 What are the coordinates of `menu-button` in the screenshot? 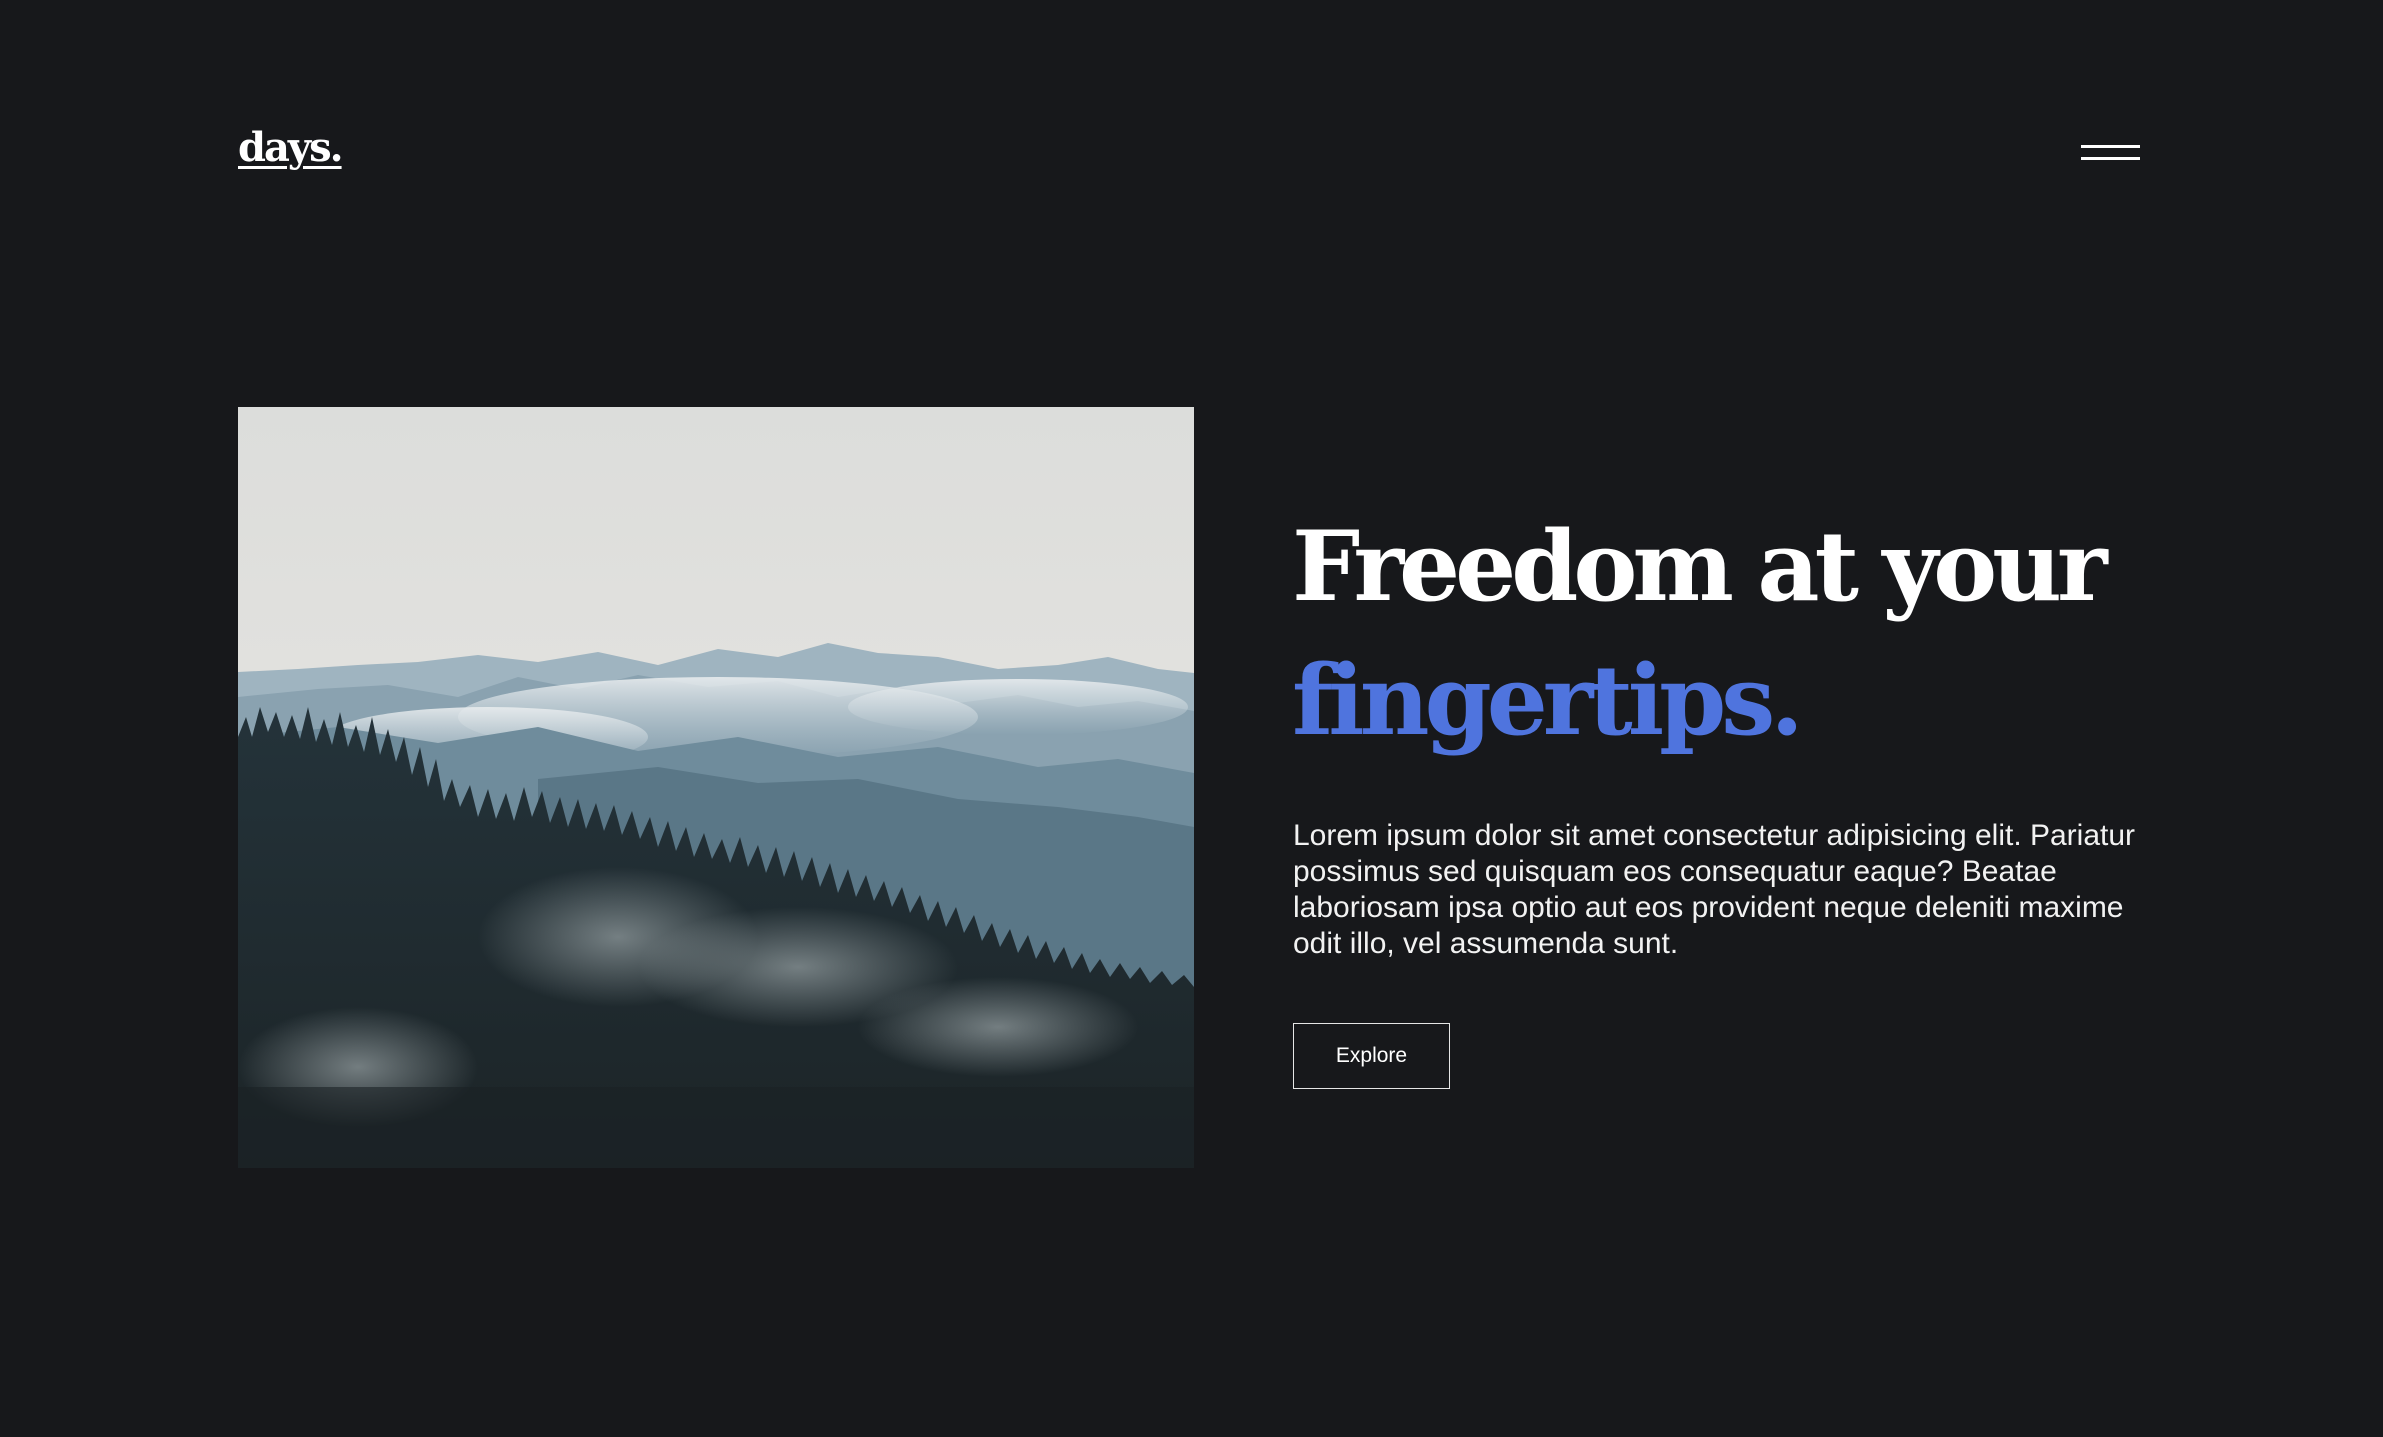 It's located at (2110, 154).